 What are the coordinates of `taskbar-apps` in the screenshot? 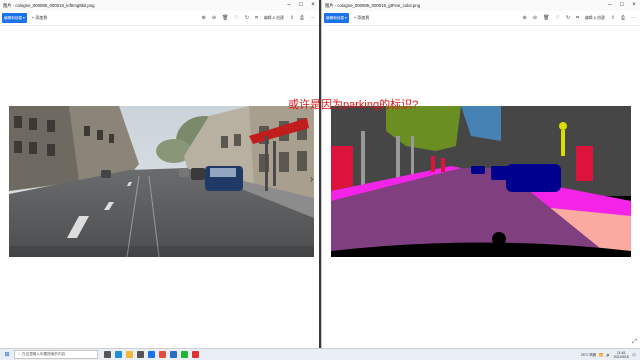 It's located at (151, 354).